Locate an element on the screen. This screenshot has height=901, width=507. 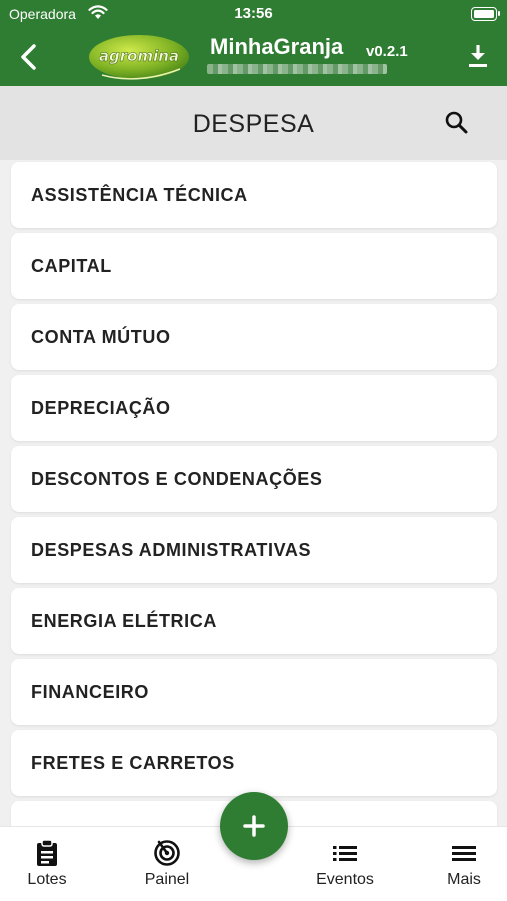
nav-painel: Painel is located at coordinates (167, 864).